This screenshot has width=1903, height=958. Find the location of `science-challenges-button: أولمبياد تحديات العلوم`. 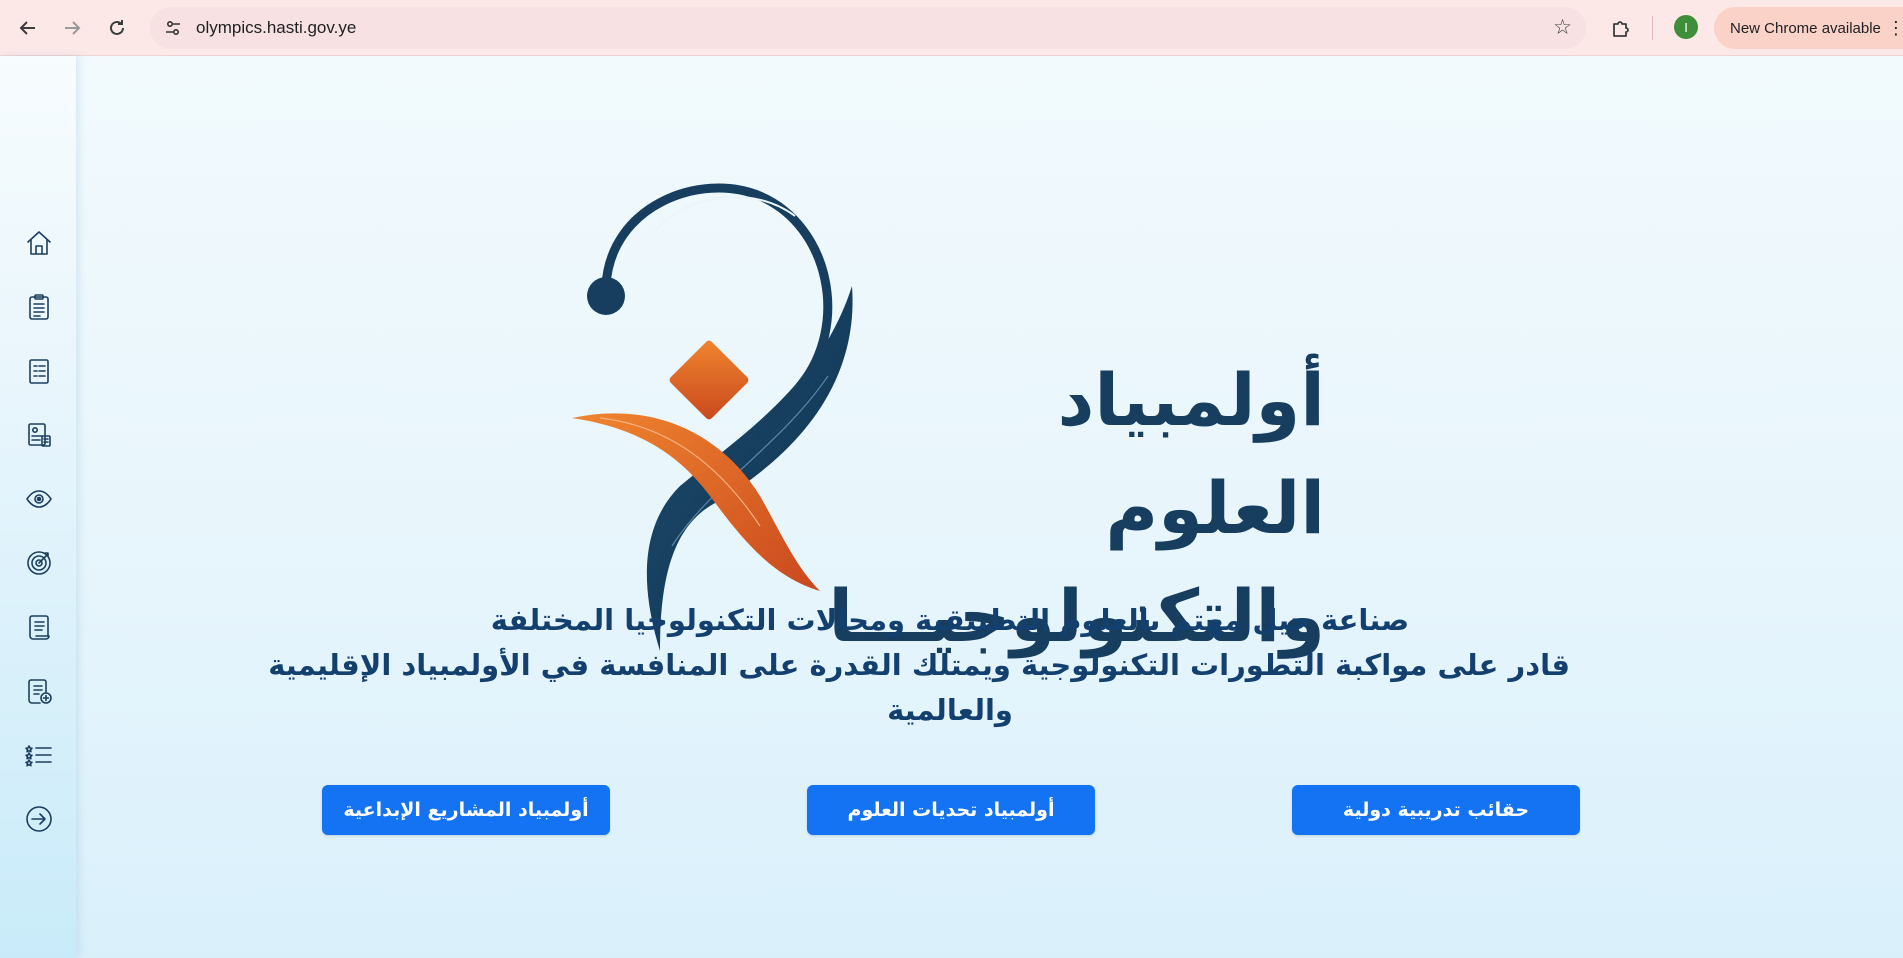

science-challenges-button: أولمبياد تحديات العلوم is located at coordinates (951, 810).